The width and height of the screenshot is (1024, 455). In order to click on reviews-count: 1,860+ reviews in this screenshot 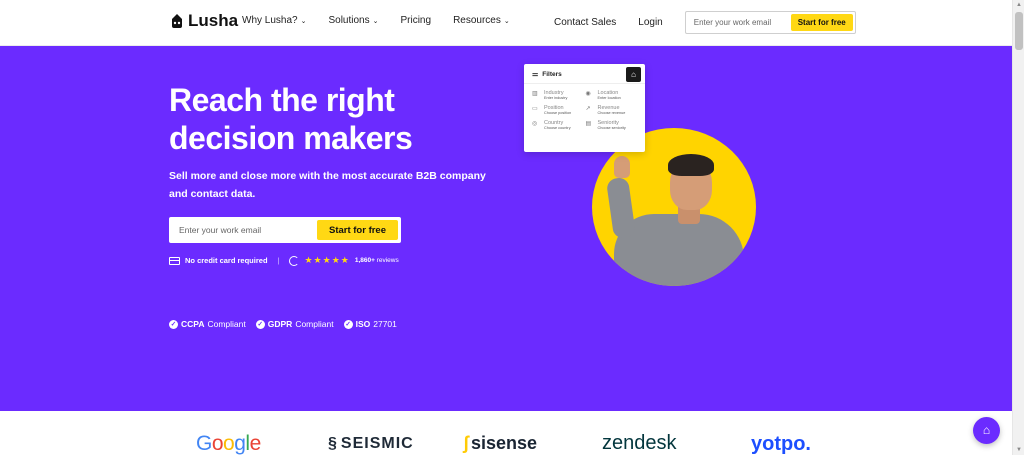, I will do `click(377, 260)`.